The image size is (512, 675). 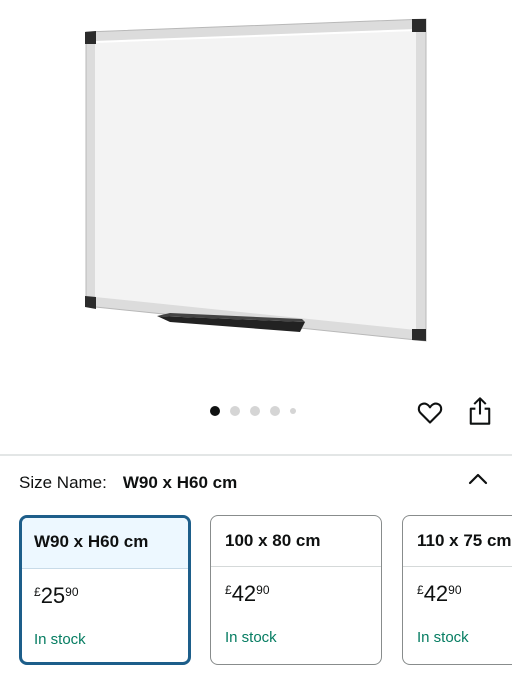 I want to click on section-divider, so click(x=256, y=455).